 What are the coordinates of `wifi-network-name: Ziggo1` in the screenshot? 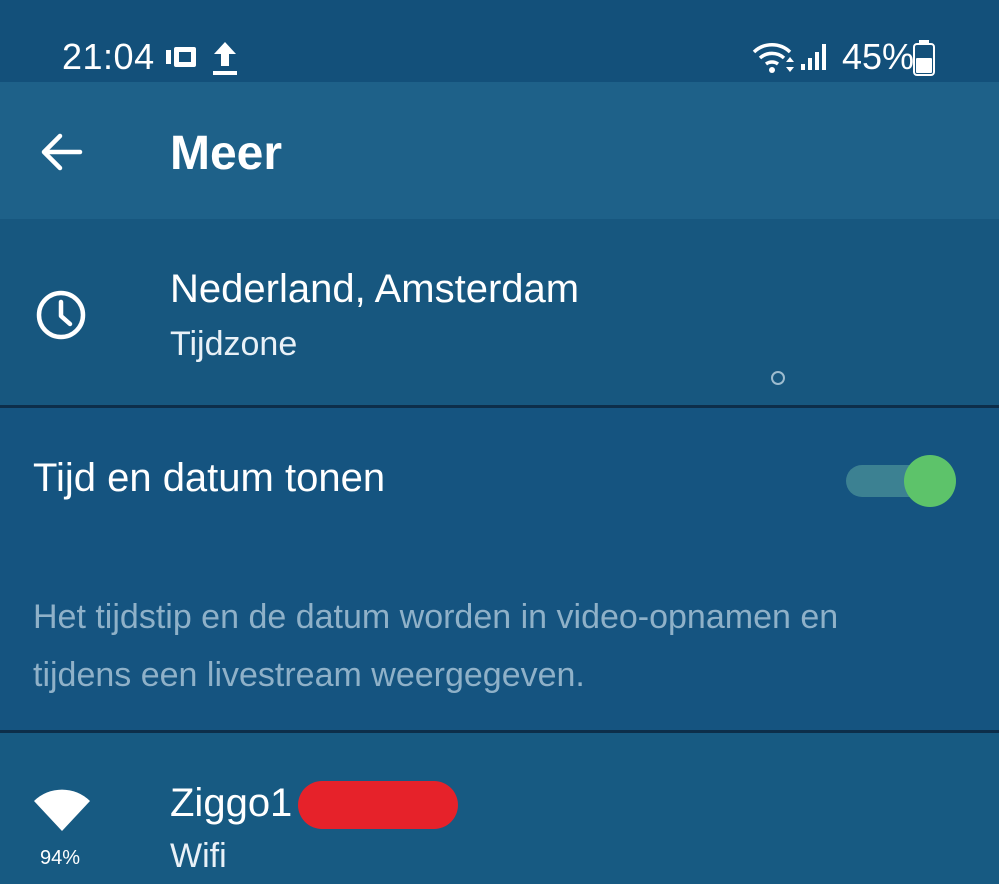 It's located at (231, 803).